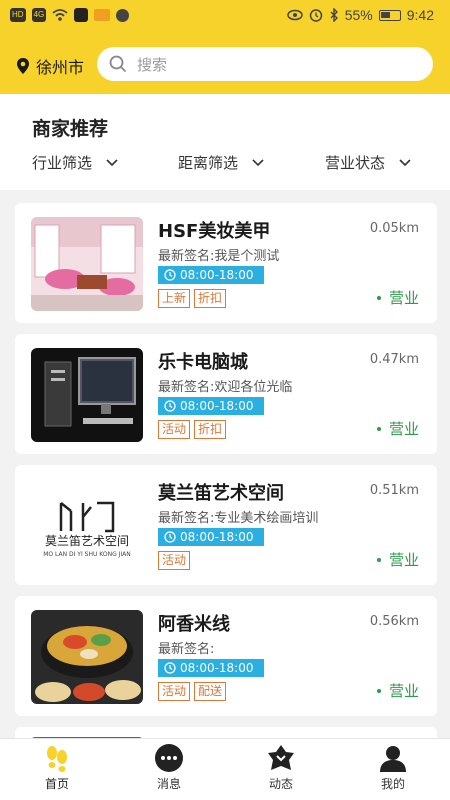 This screenshot has height=800, width=450. Describe the element at coordinates (225, 17) in the screenshot. I see `status-bar: HD 4G 55% 9:42` at that location.